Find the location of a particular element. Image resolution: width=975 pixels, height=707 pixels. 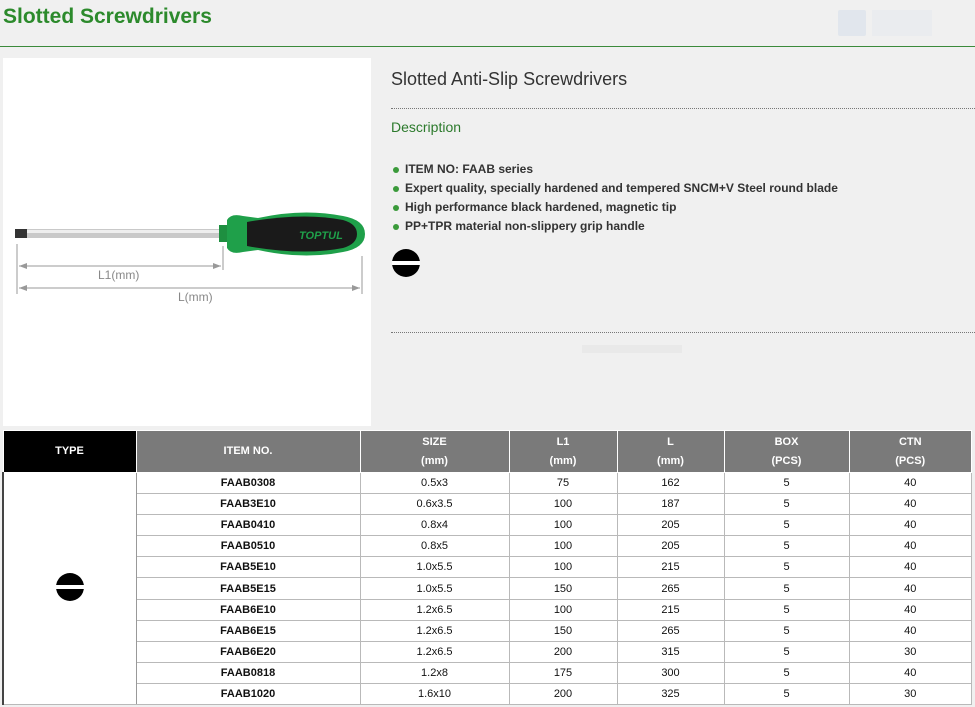

table-row: FAAB6E15 1.2x6.5 150 265 5 40 is located at coordinates (487, 630).